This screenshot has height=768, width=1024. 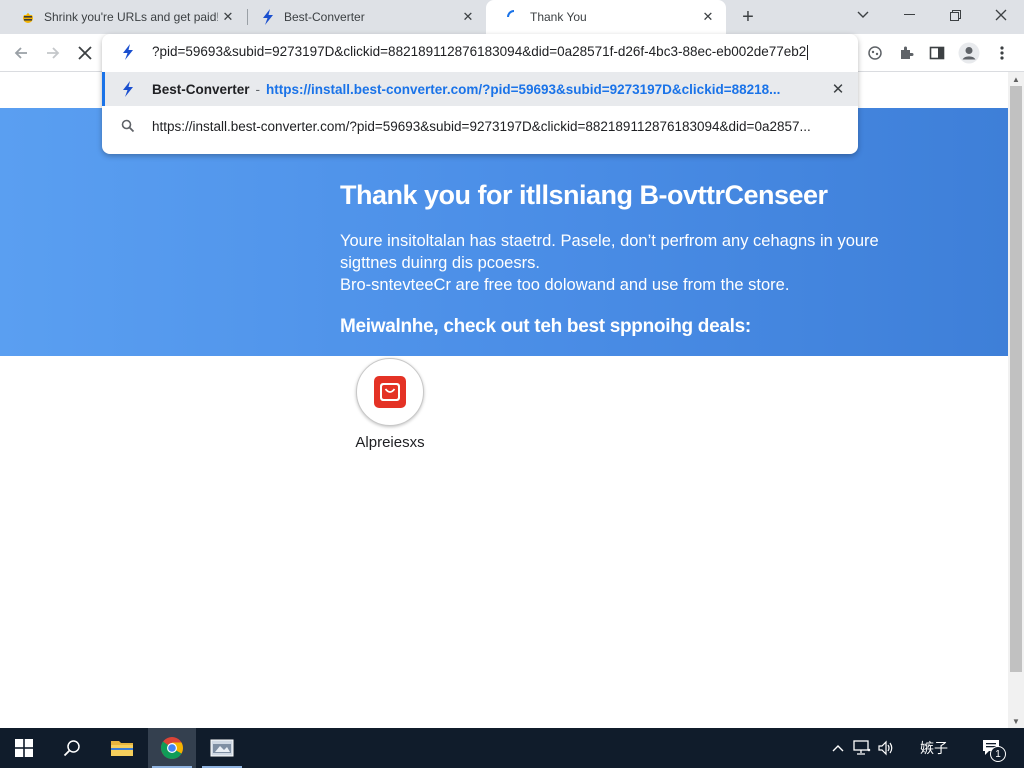 What do you see at coordinates (906, 53) in the screenshot?
I see `extensions-icon` at bounding box center [906, 53].